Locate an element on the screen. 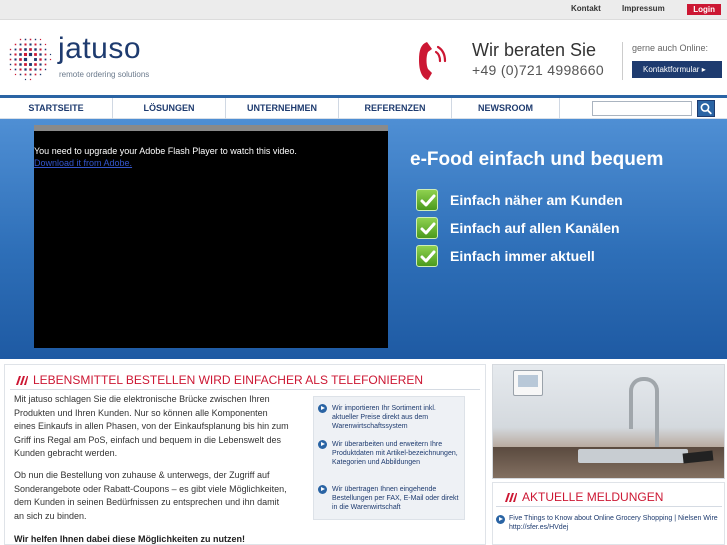  paragraph-line: an sich zu binden. is located at coordinates (50, 515).